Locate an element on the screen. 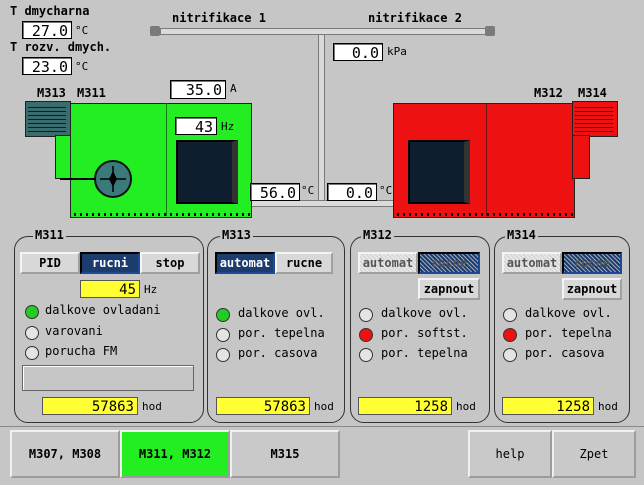 This screenshot has width=644, height=485. m313-automat-button: automat is located at coordinates (245, 263).